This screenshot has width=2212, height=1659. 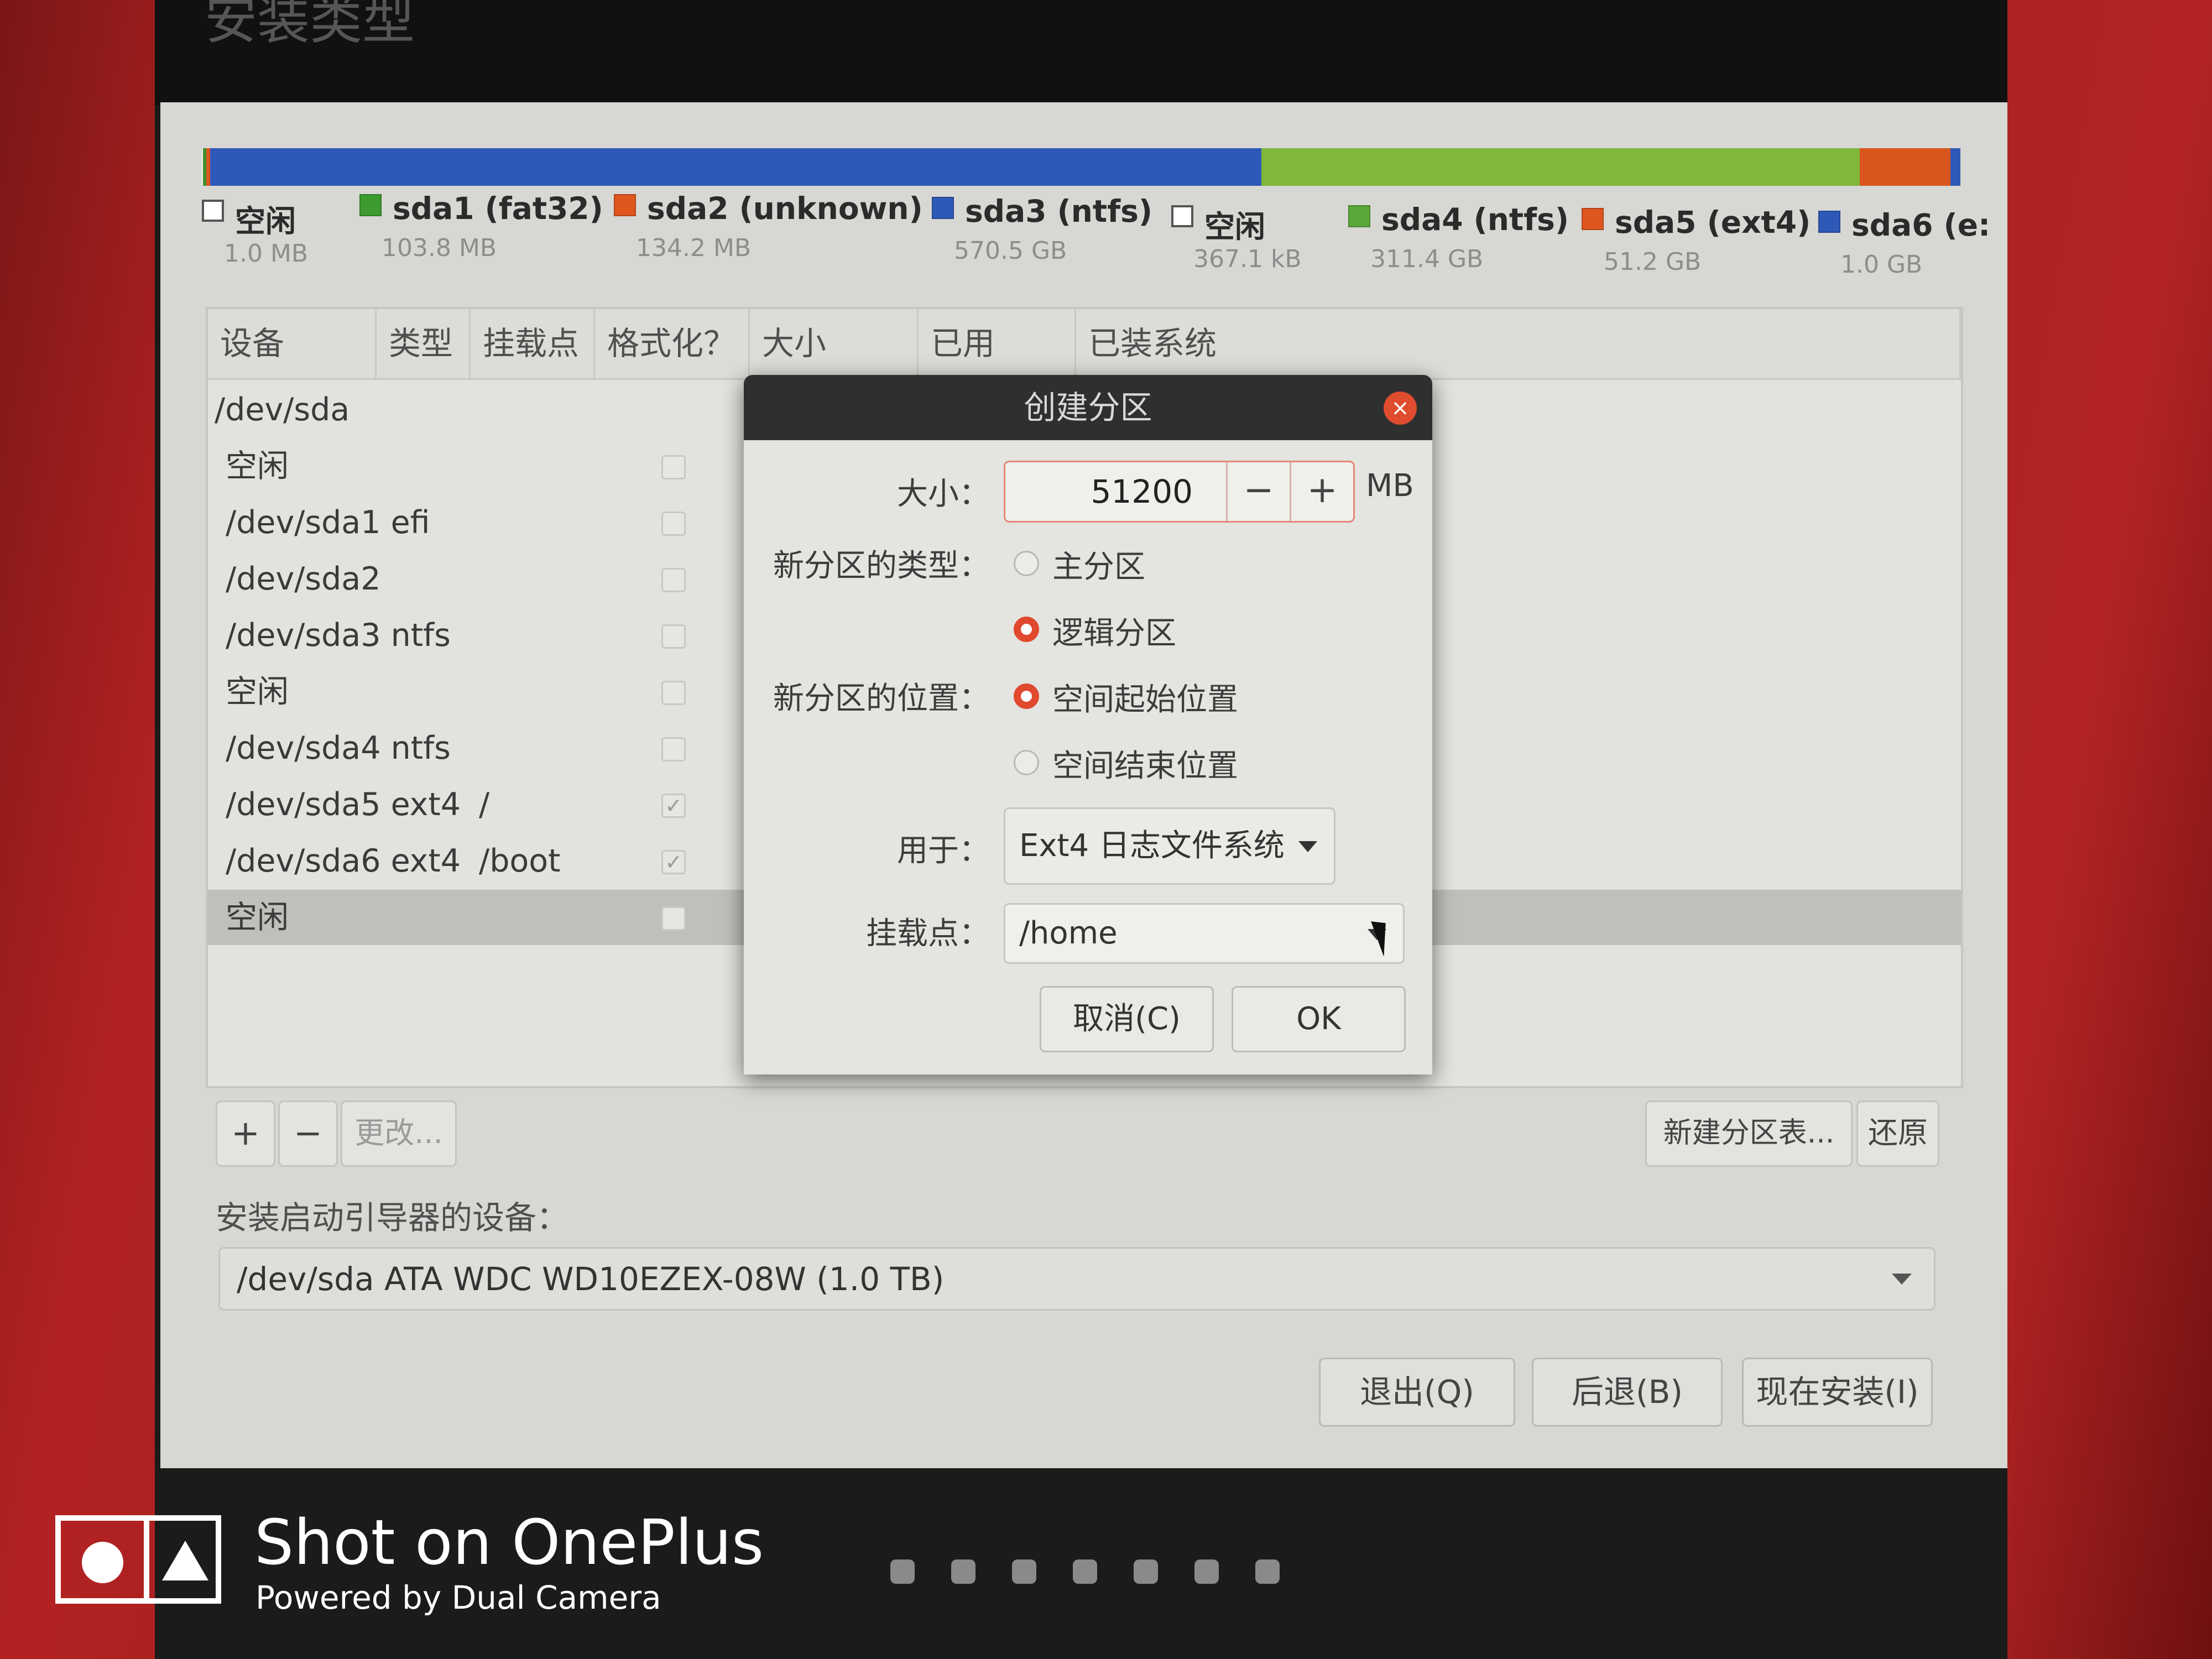 I want to click on watermark-title: Shot on OnePlus, so click(x=509, y=1543).